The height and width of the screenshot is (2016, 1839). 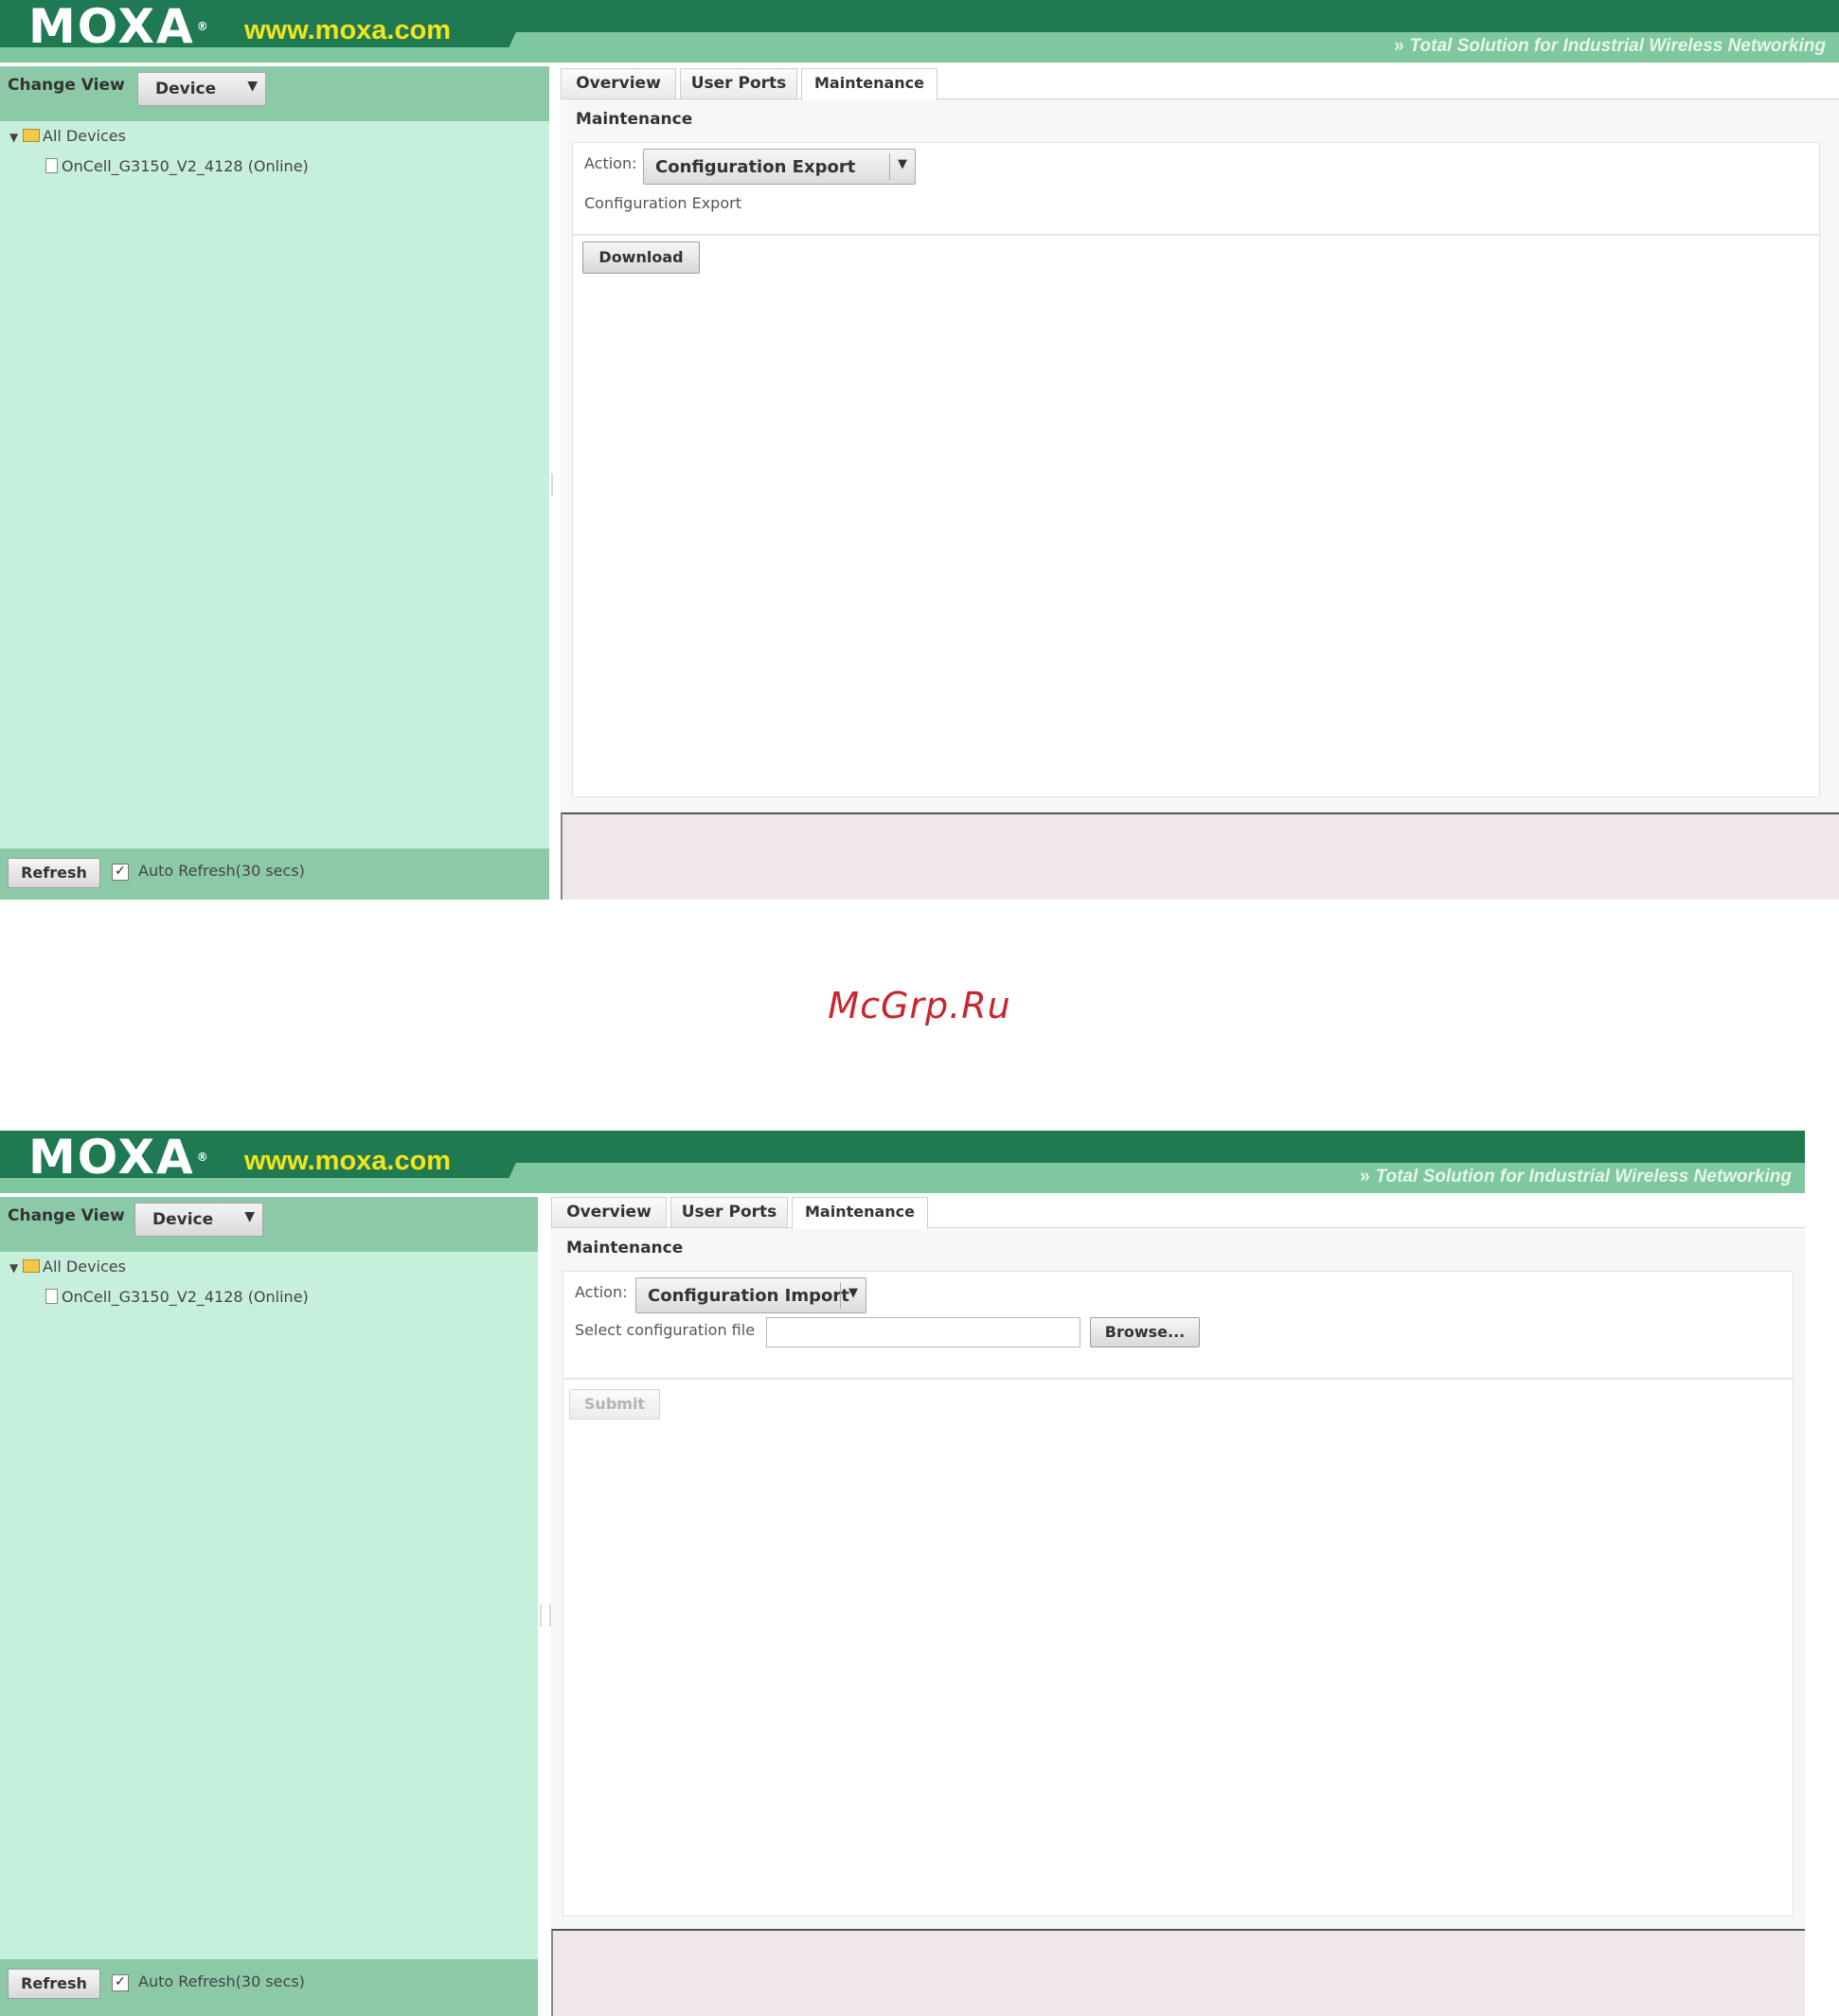 What do you see at coordinates (641, 257) in the screenshot?
I see `download-button: Download` at bounding box center [641, 257].